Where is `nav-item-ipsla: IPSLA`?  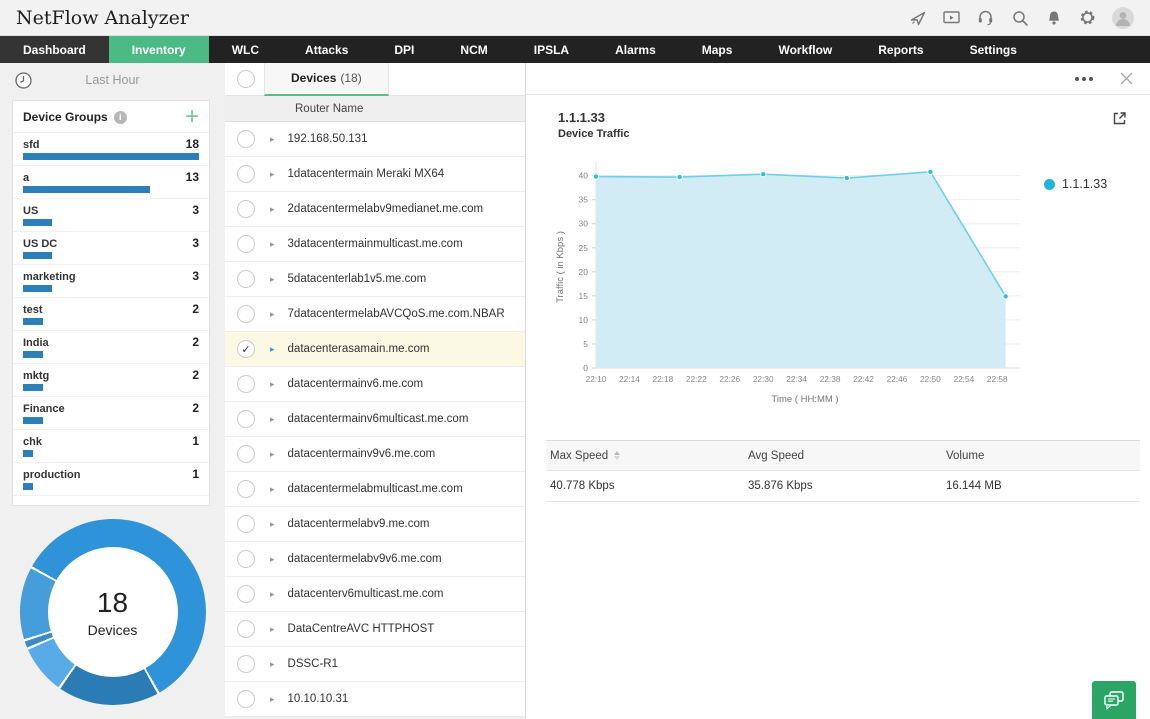 nav-item-ipsla: IPSLA is located at coordinates (551, 49).